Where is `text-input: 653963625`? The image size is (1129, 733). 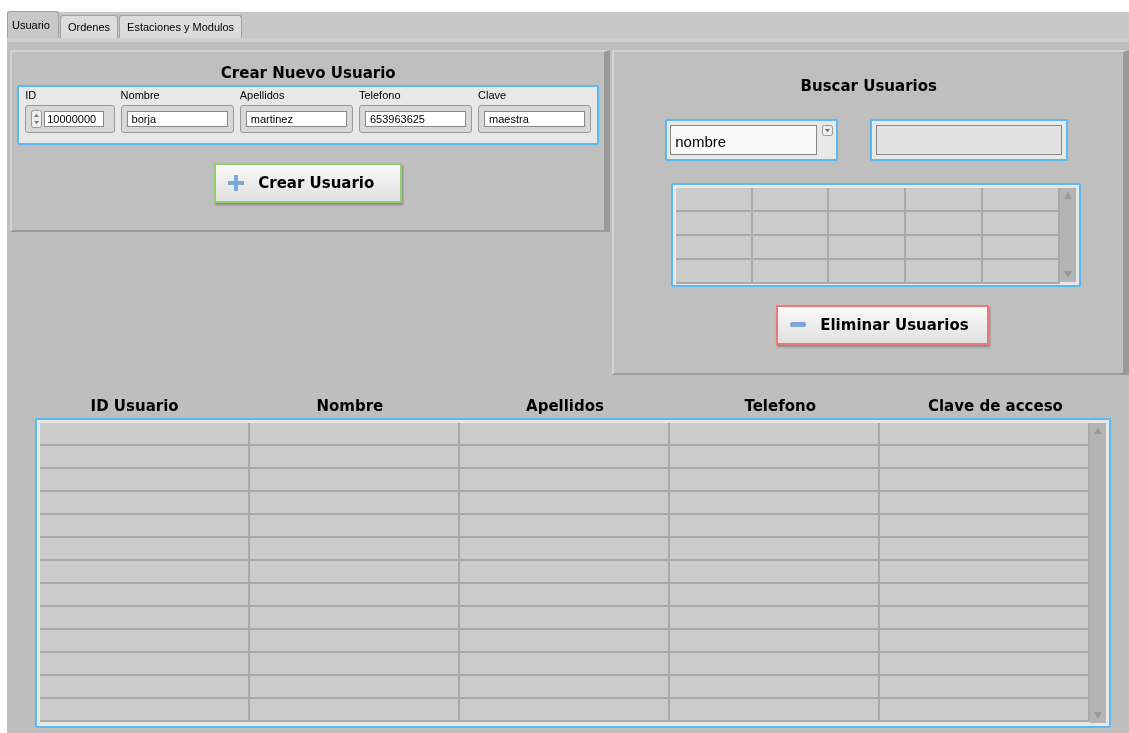
text-input: 653963625 is located at coordinates (415, 119).